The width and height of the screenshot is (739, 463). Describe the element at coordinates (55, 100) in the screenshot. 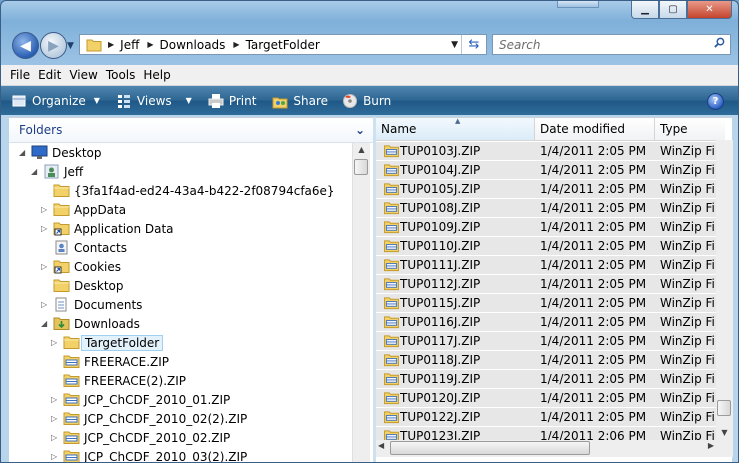

I see `organize-button: Organize ▼` at that location.